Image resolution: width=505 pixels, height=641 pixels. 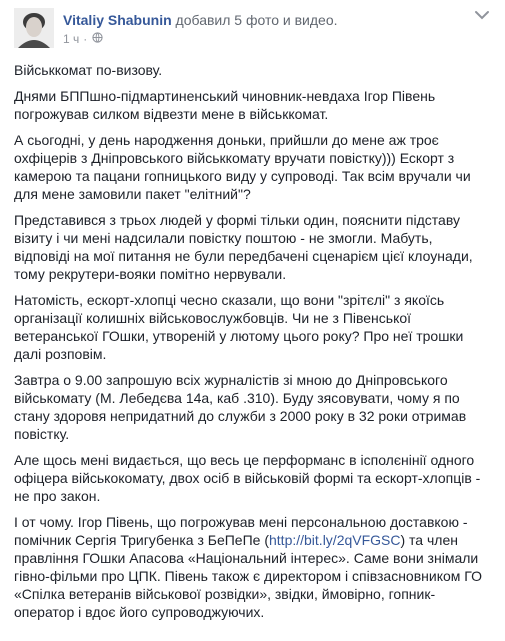 I want to click on author-line: Vitaliy Shabunin добавил 5 фото и видео., so click(x=200, y=20).